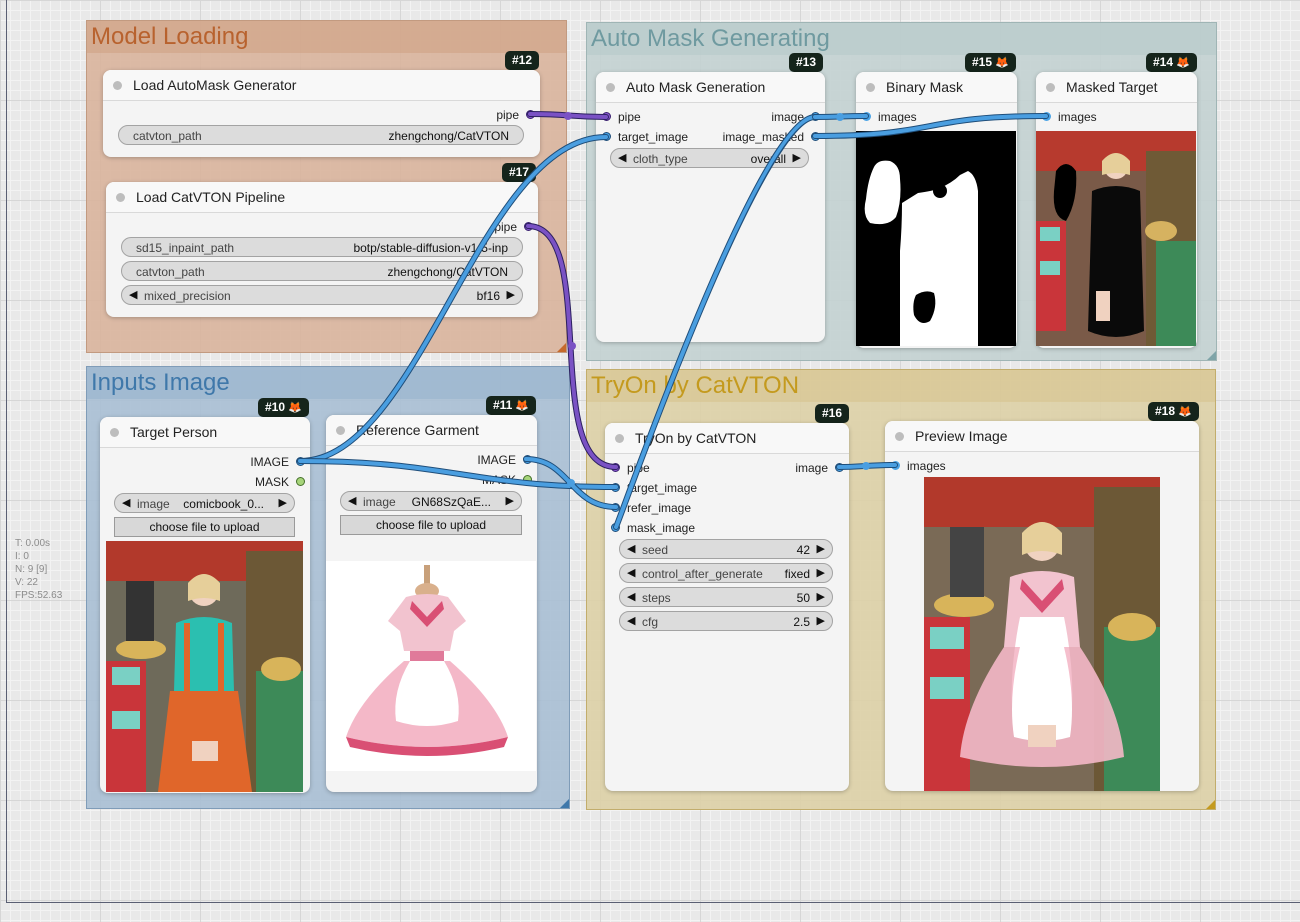 The image size is (1300, 922). I want to click on node-preview-image: Preview Image images, so click(1042, 606).